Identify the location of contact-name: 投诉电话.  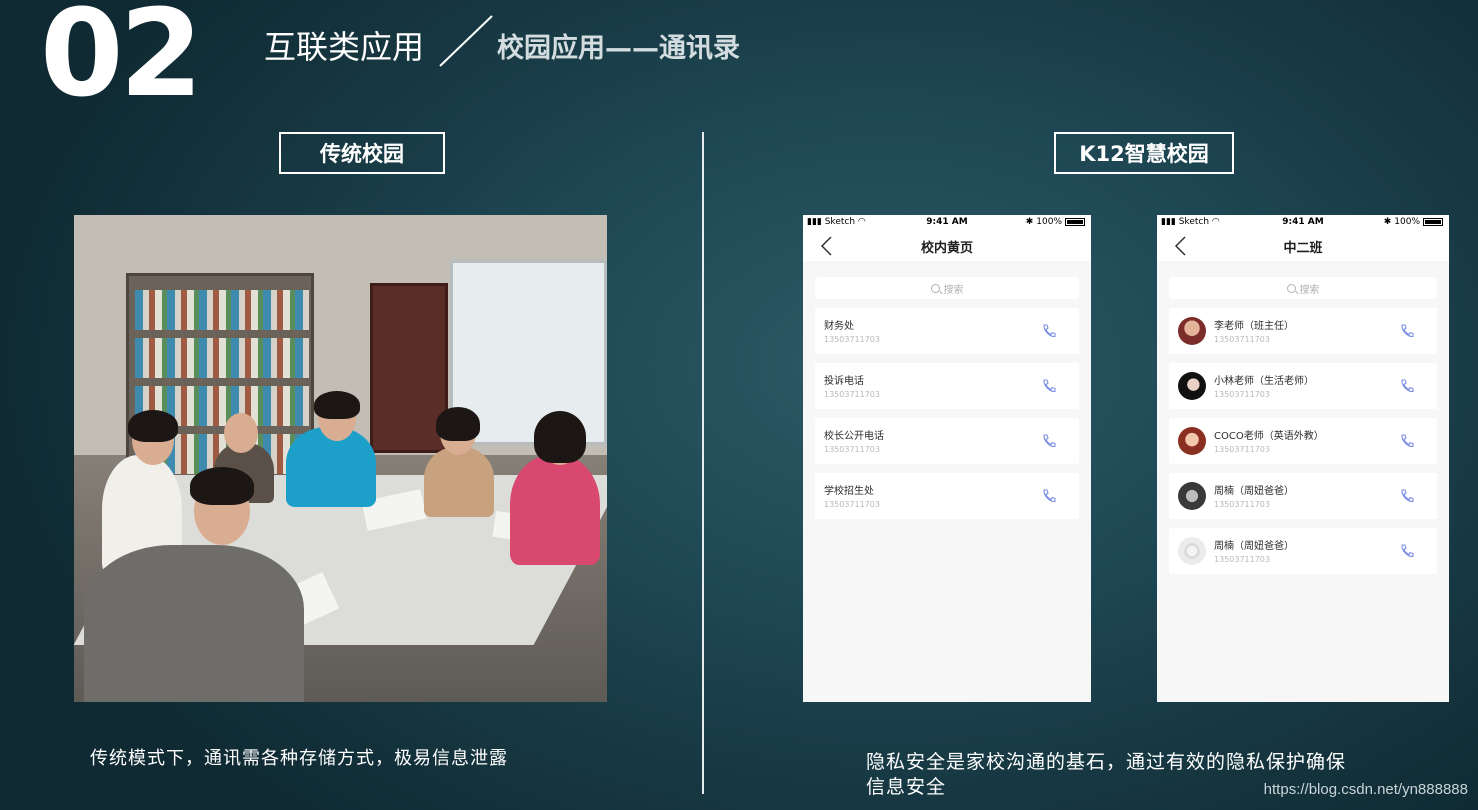
(844, 381).